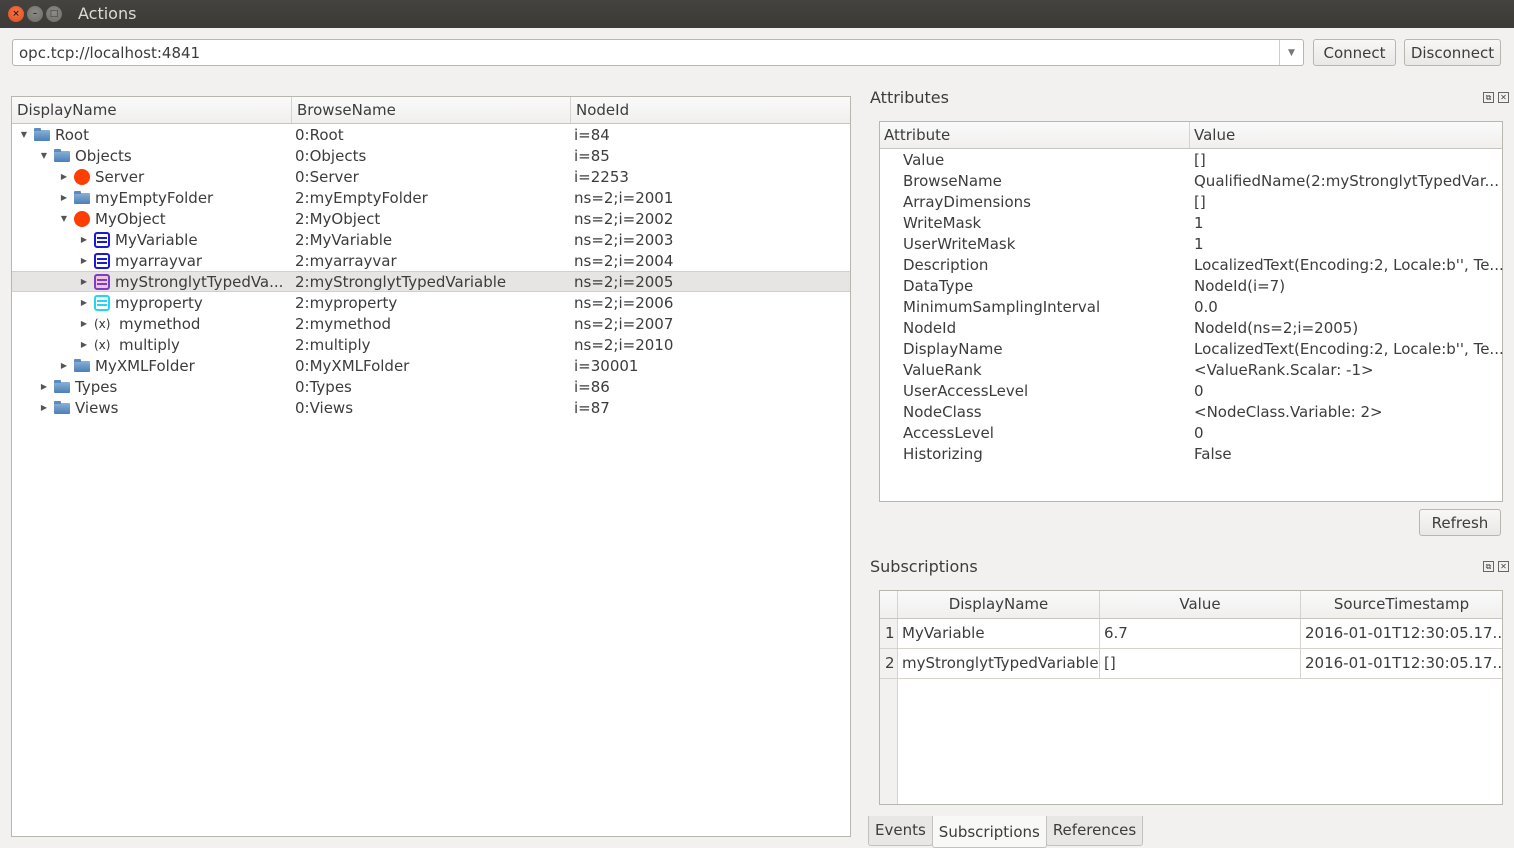  I want to click on node-browse-name: 2:mymethod, so click(343, 323).